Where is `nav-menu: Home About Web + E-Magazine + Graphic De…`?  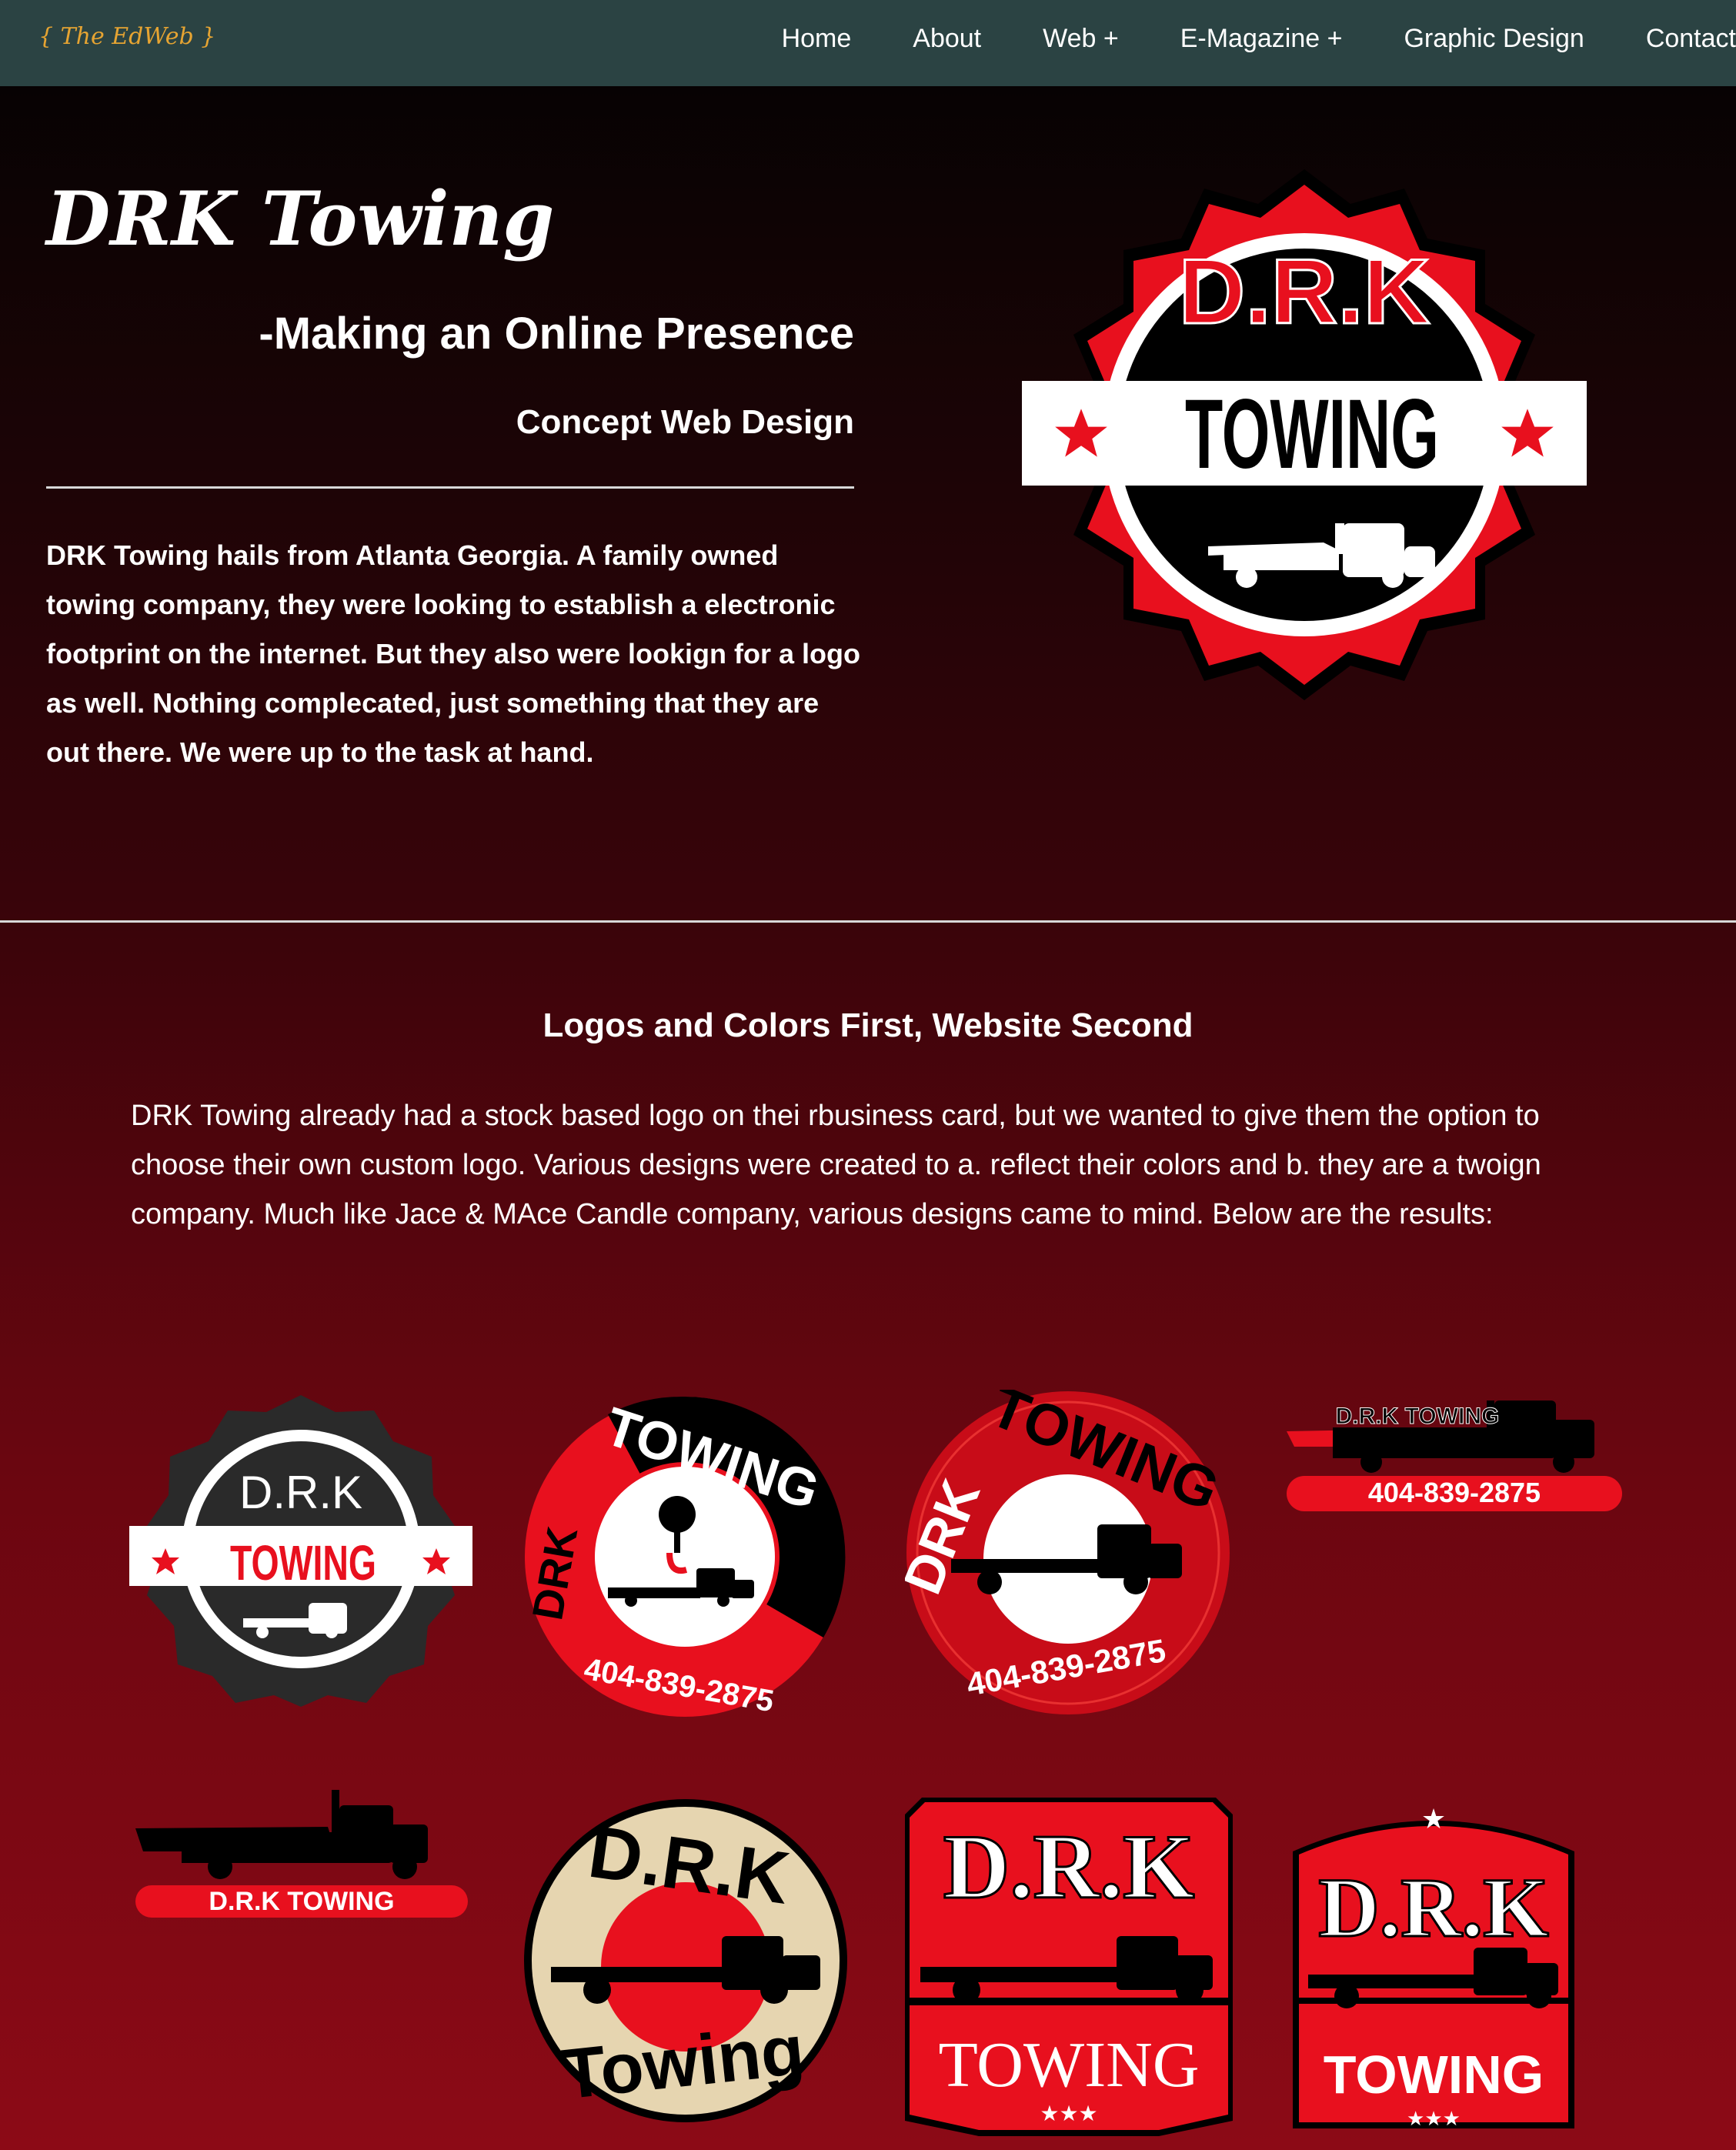
nav-menu: Home About Web + E-Magazine + Graphic De… is located at coordinates (1228, 38).